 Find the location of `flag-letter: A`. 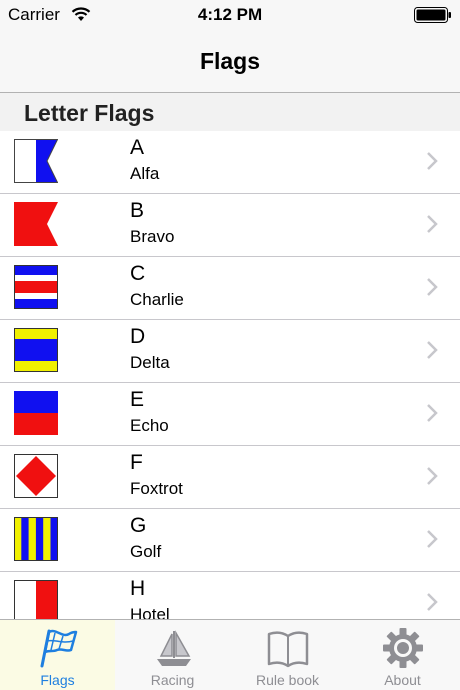

flag-letter: A is located at coordinates (137, 147).